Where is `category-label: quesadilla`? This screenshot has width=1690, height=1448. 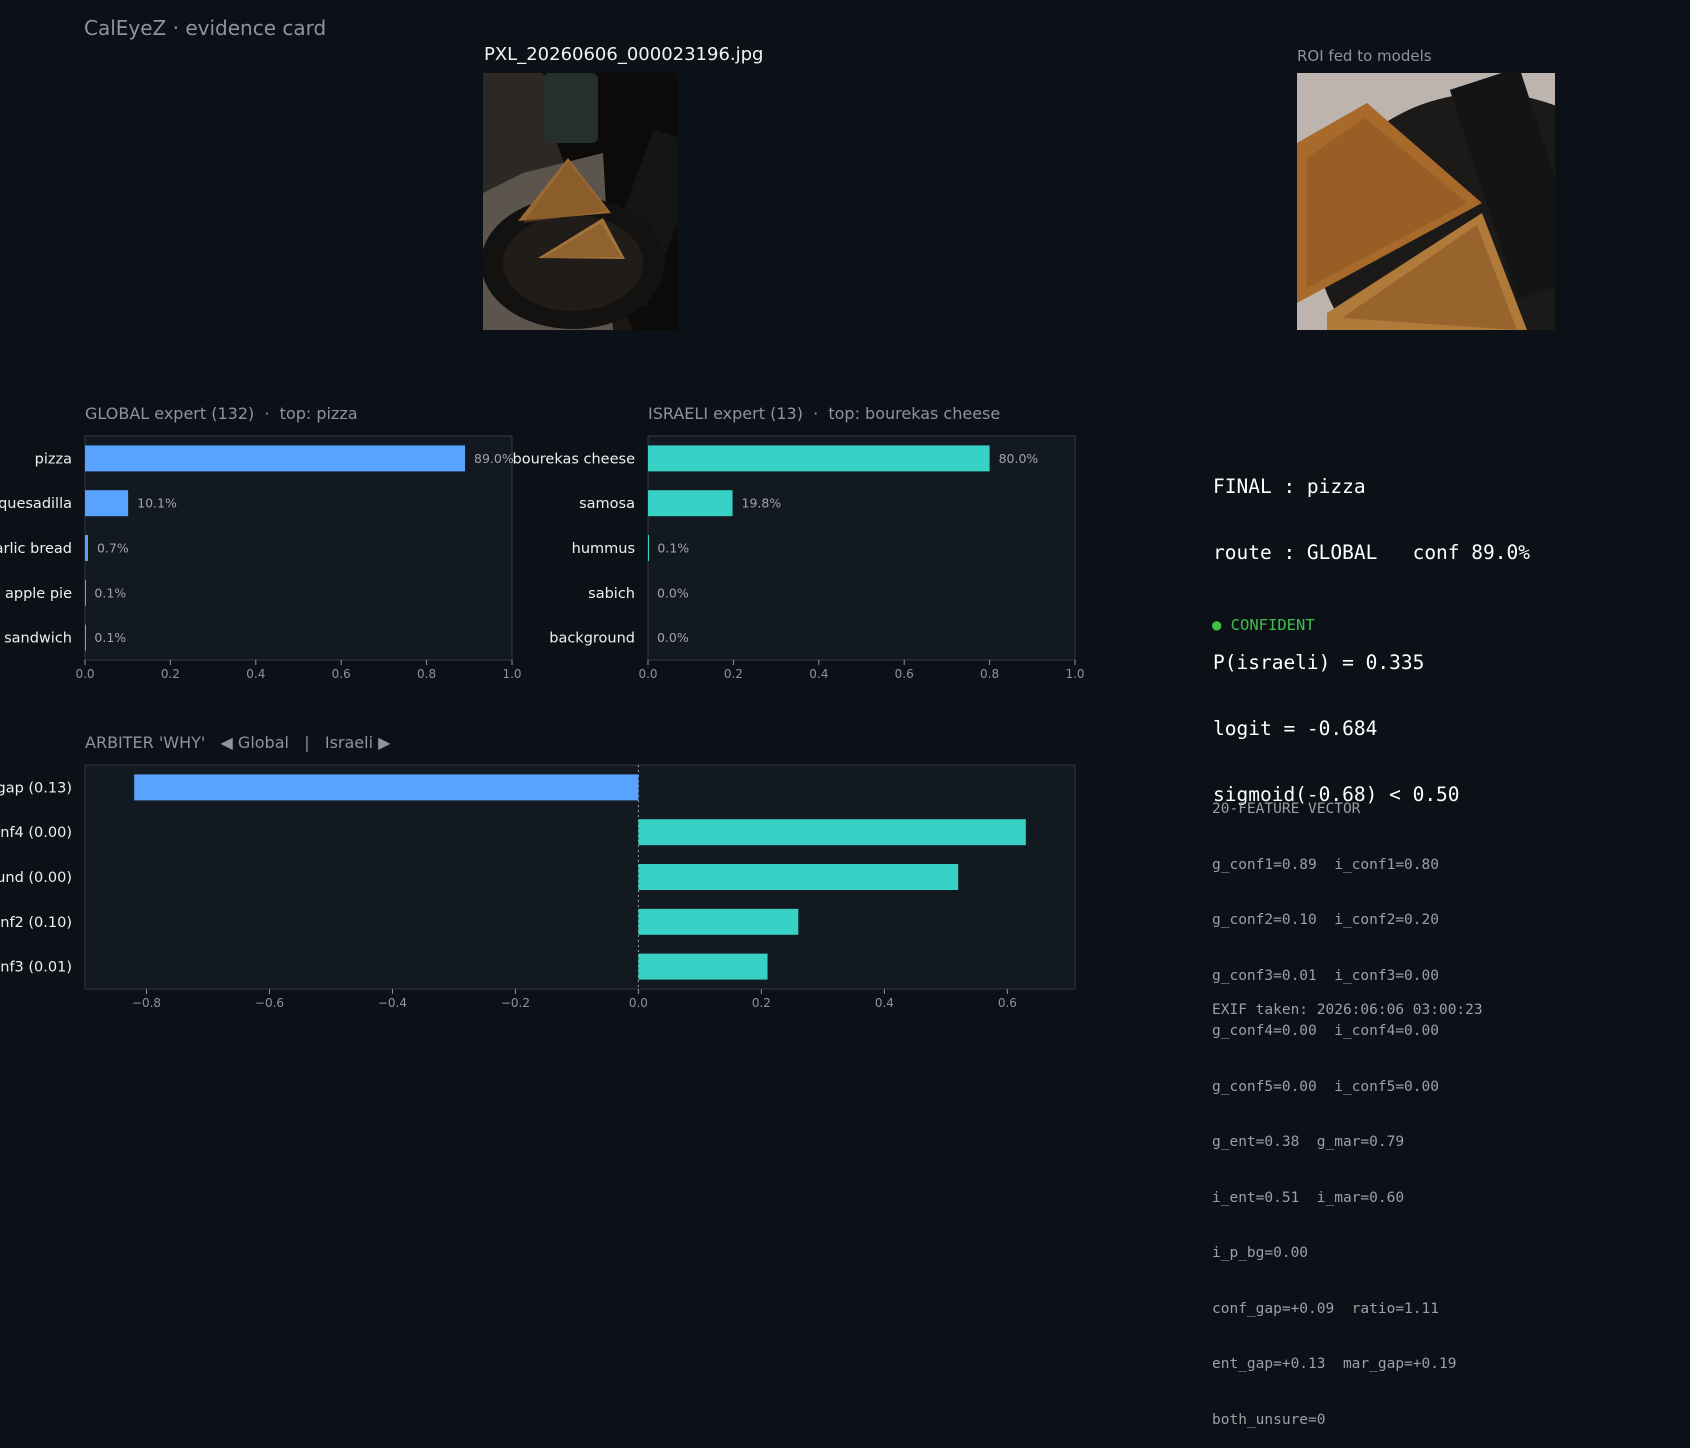 category-label: quesadilla is located at coordinates (36, 504).